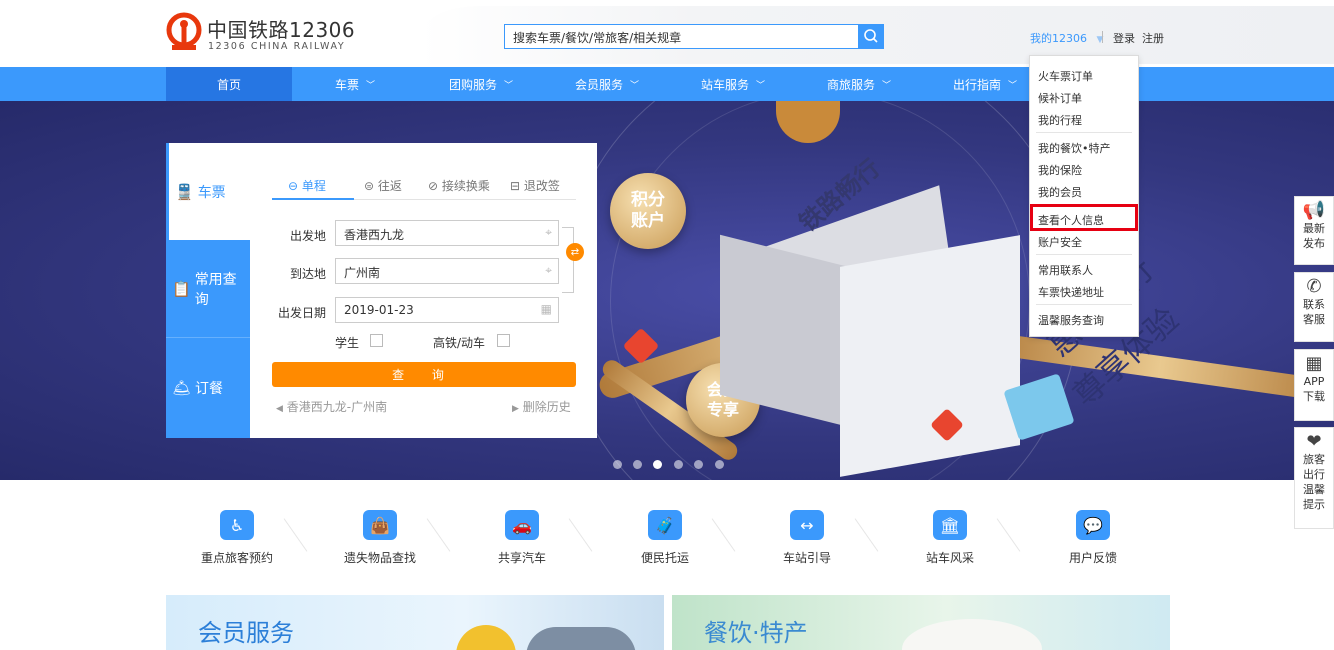 Image resolution: width=1334 pixels, height=650 pixels. I want to click on service-user-feedback: 💬 用户反馈, so click(1093, 538).